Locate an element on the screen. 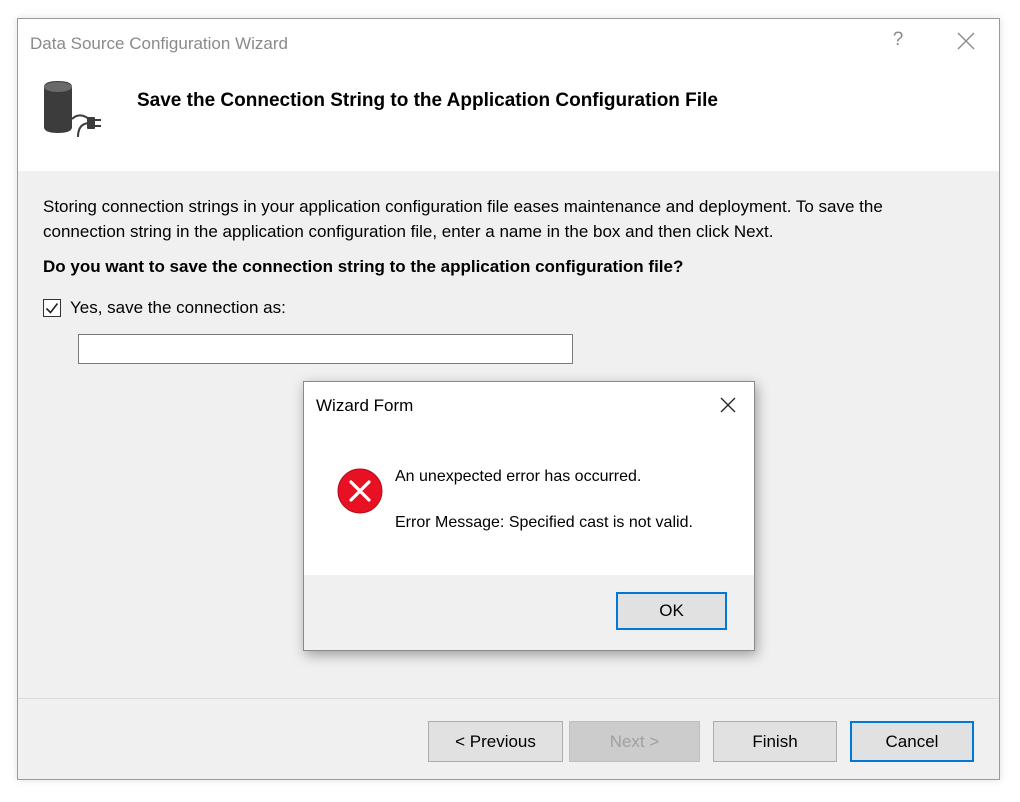 This screenshot has width=1020, height=802. cancel-button: Cancel is located at coordinates (912, 741).